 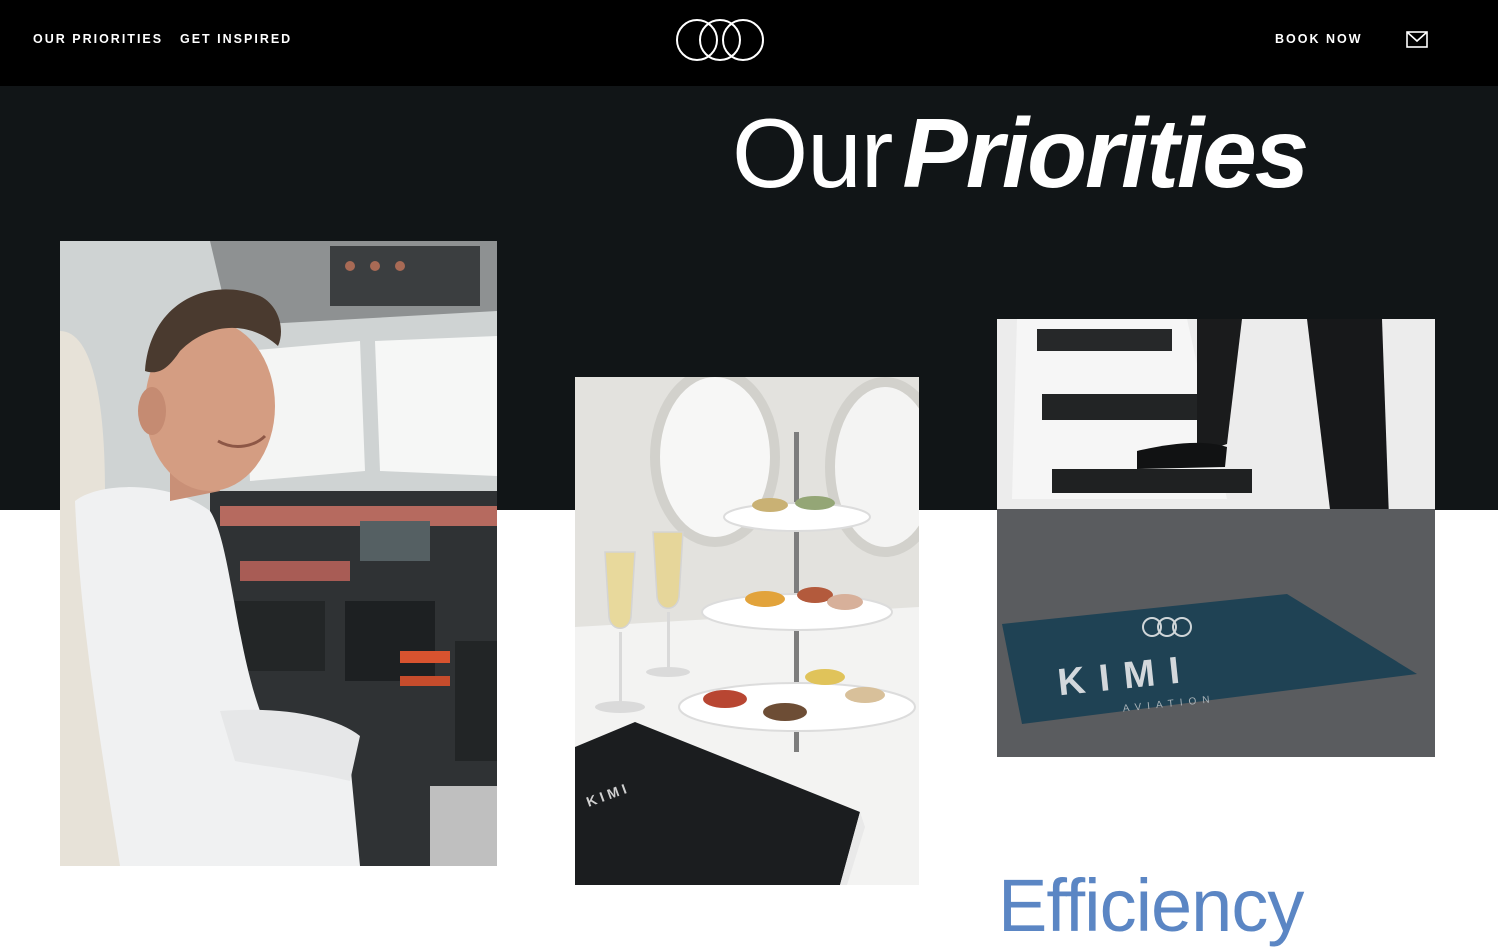 What do you see at coordinates (236, 39) in the screenshot?
I see `nav-get-inspired: GET INSPIRED` at bounding box center [236, 39].